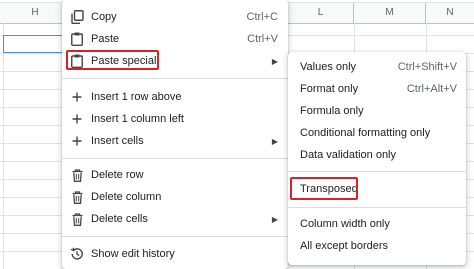  Describe the element at coordinates (377, 67) in the screenshot. I see `submenu-item-values-only: Values only Ctrl+Shift+V` at that location.